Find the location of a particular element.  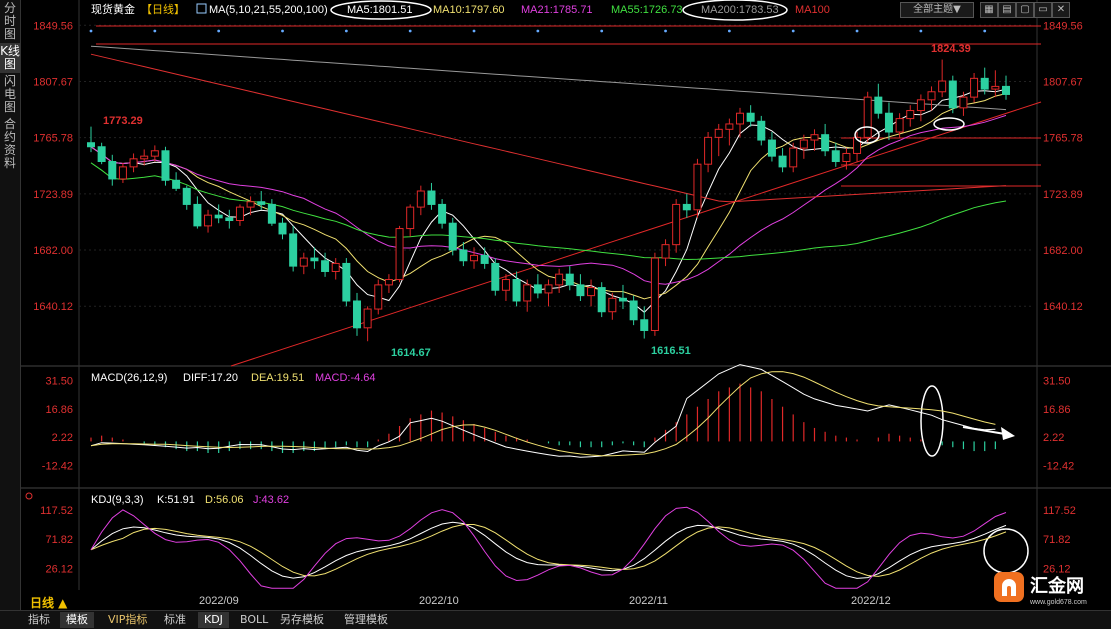

macd-diff: DIFF:17.20 is located at coordinates (210, 378).